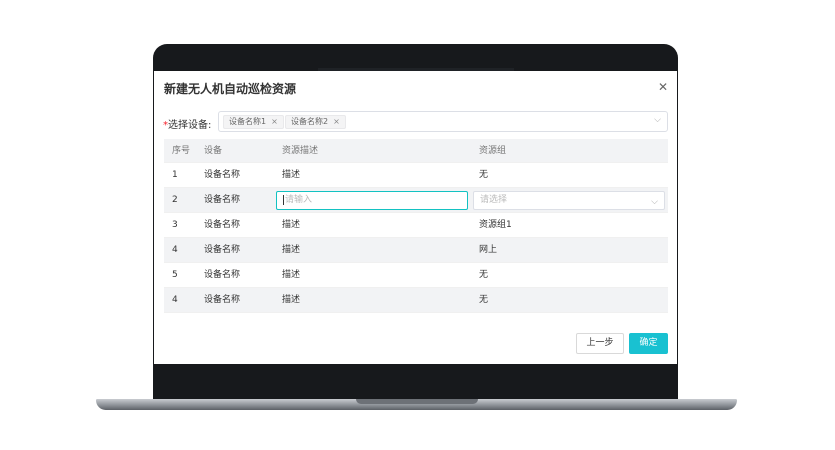  I want to click on previous-step-button: 上一步, so click(600, 343).